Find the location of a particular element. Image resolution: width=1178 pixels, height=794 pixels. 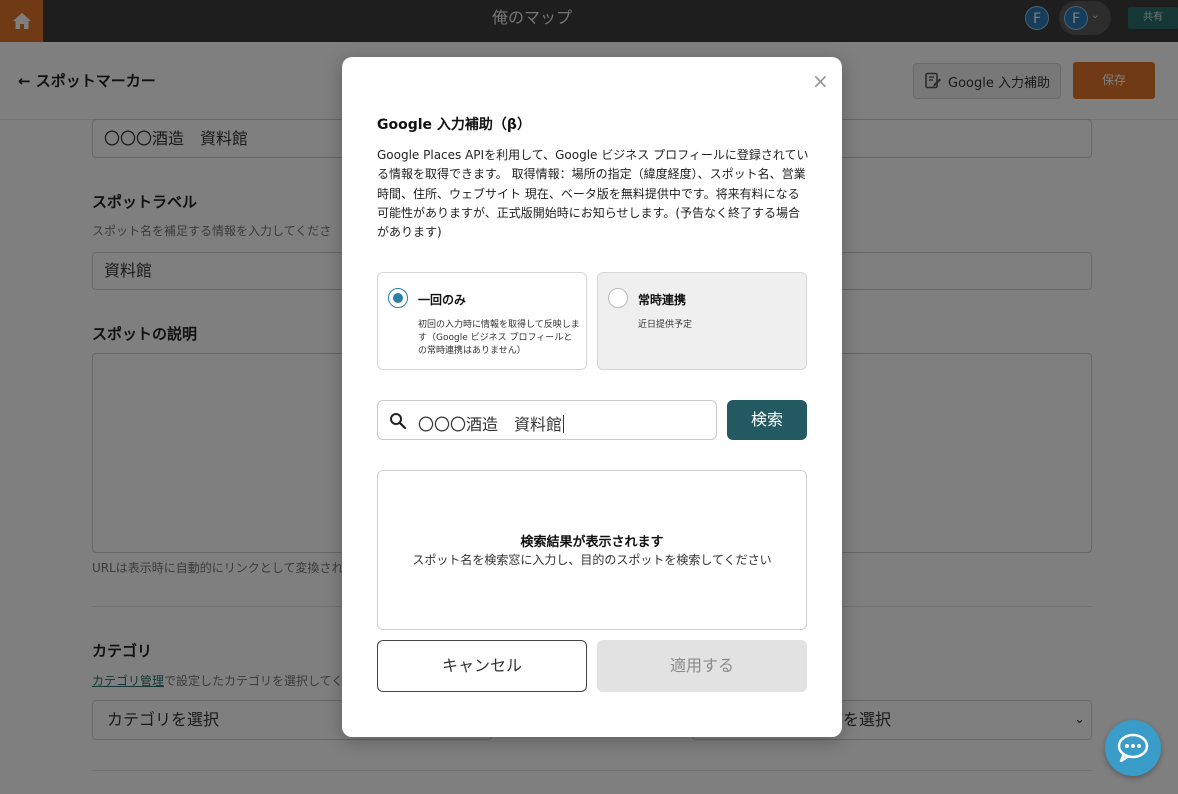

cancel-button: キャンセル is located at coordinates (482, 666).